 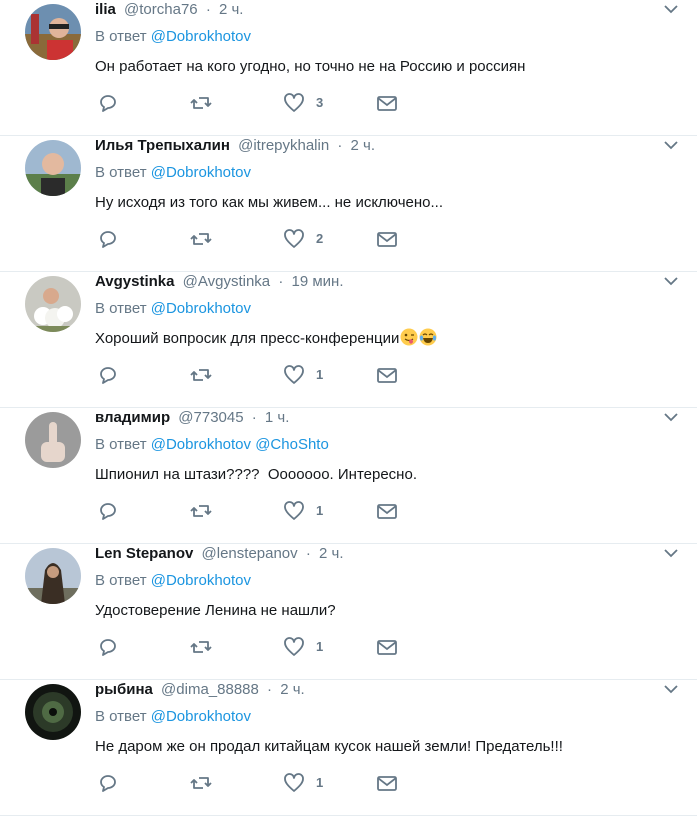 I want to click on reply-context: В ответ @Dobrokhotov @ChoShto, so click(x=212, y=445).